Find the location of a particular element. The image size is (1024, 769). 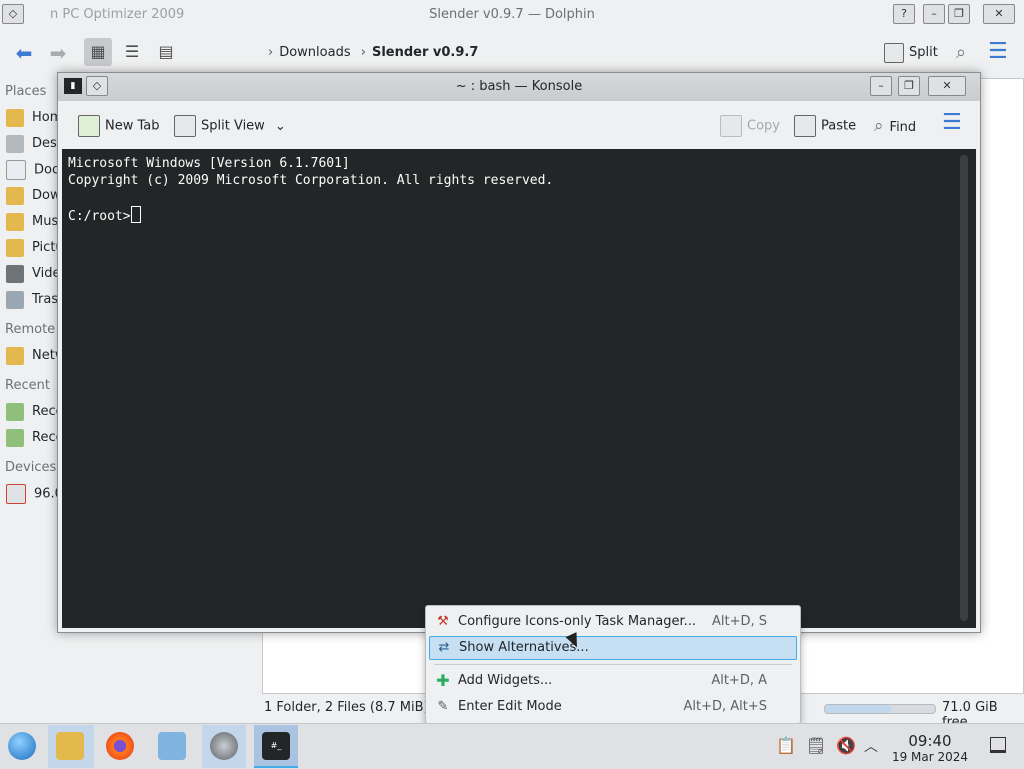

dolphin-window-title: Slender v0.9.7 — Dolphin is located at coordinates (512, 14).